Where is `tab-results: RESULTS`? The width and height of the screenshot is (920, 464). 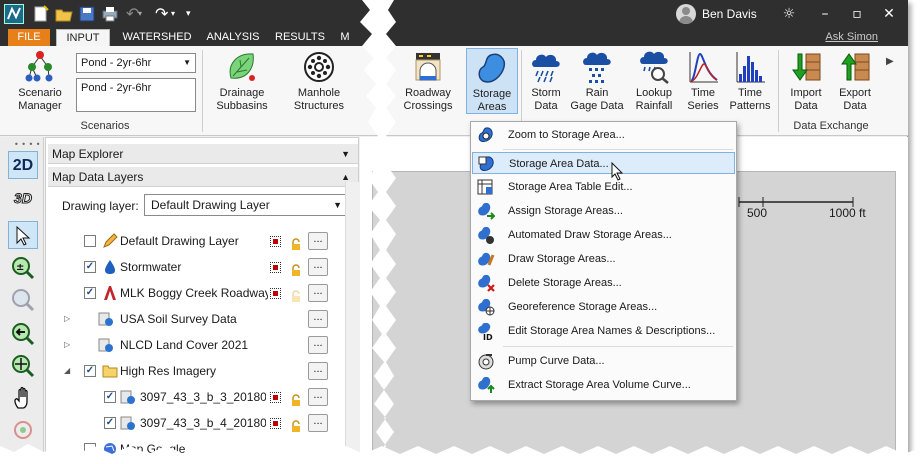
tab-results: RESULTS is located at coordinates (300, 37).